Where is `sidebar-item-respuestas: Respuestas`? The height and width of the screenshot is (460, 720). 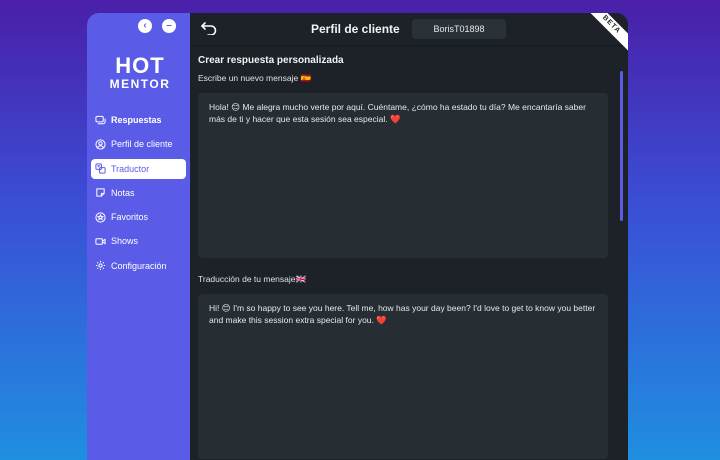
sidebar-item-respuestas: Respuestas is located at coordinates (138, 120).